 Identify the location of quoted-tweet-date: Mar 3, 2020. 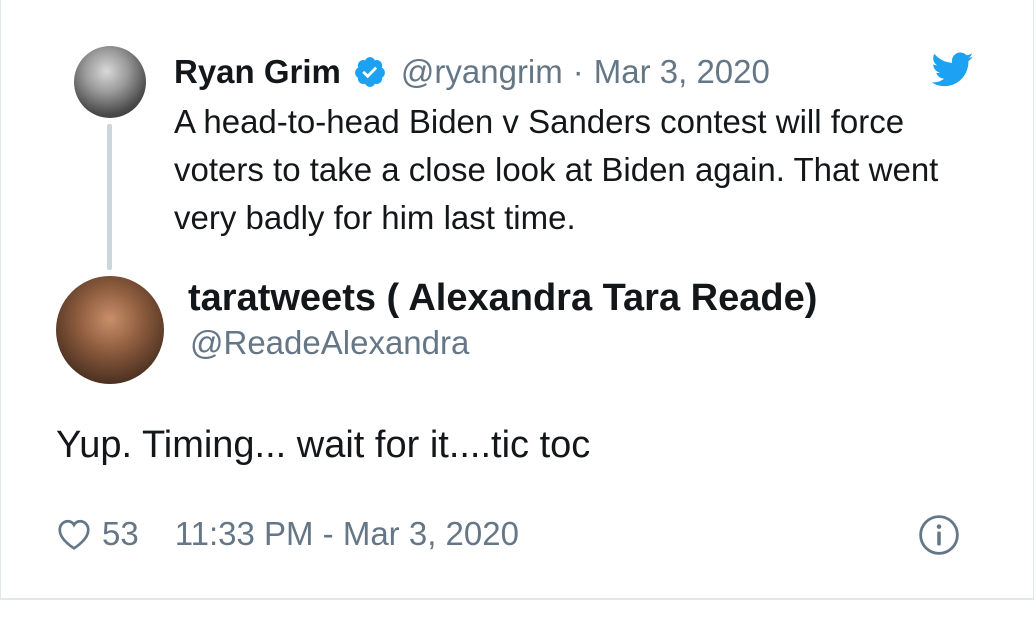
(682, 72).